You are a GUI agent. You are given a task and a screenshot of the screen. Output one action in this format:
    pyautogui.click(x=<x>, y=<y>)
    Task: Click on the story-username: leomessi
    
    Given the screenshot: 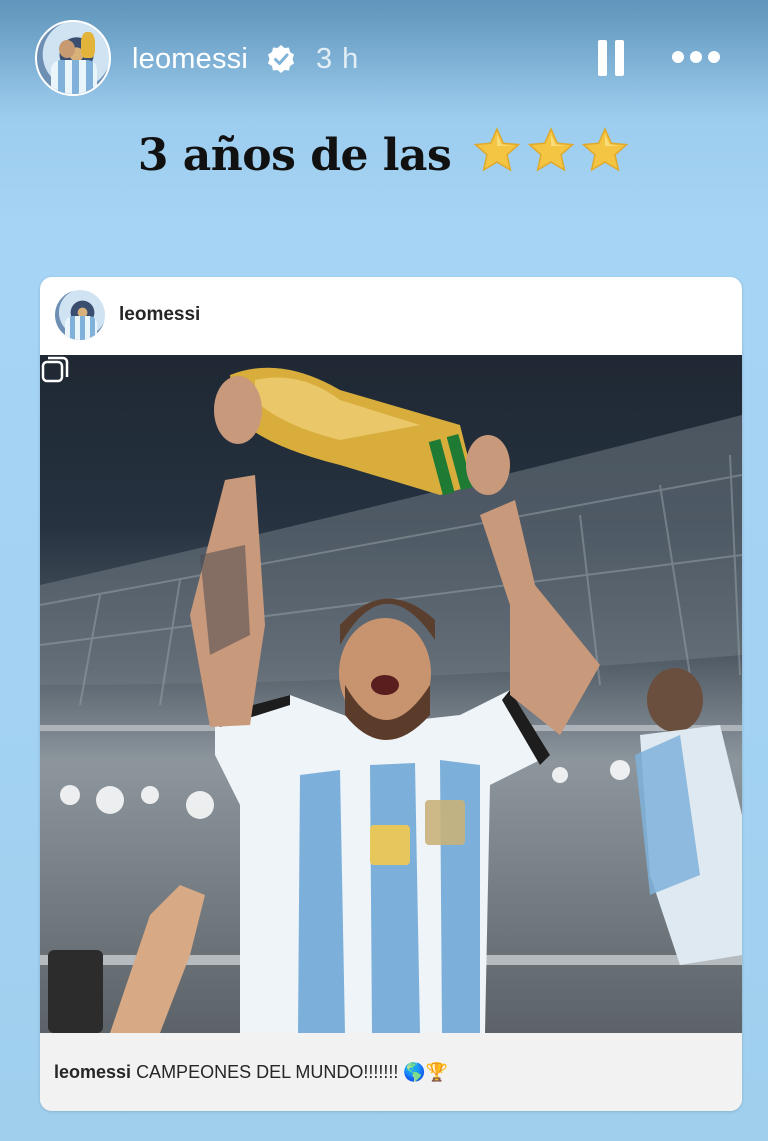 What is the action you would take?
    pyautogui.click(x=190, y=59)
    